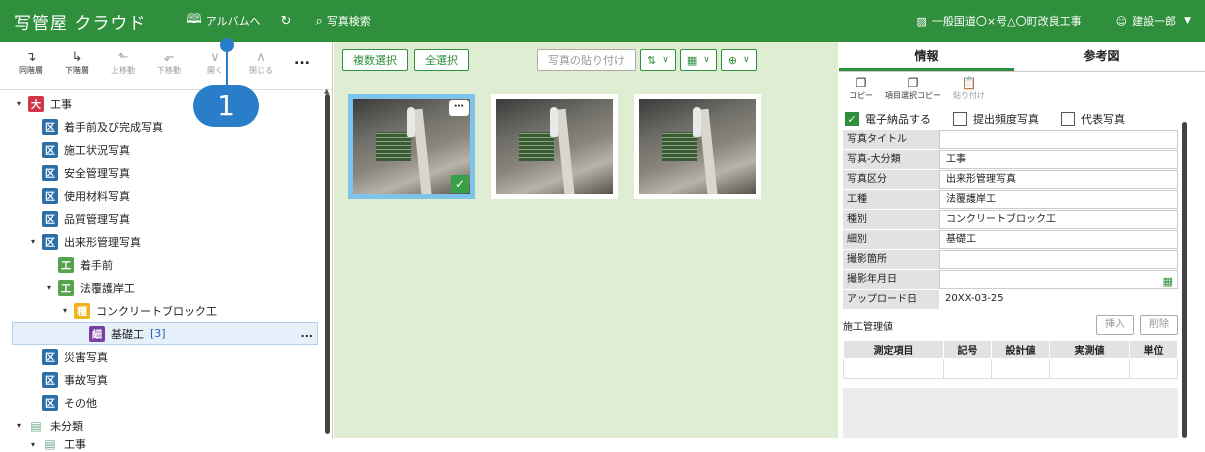  I want to click on tree-node: ▾ 種コンクリートブロック工, so click(166, 310).